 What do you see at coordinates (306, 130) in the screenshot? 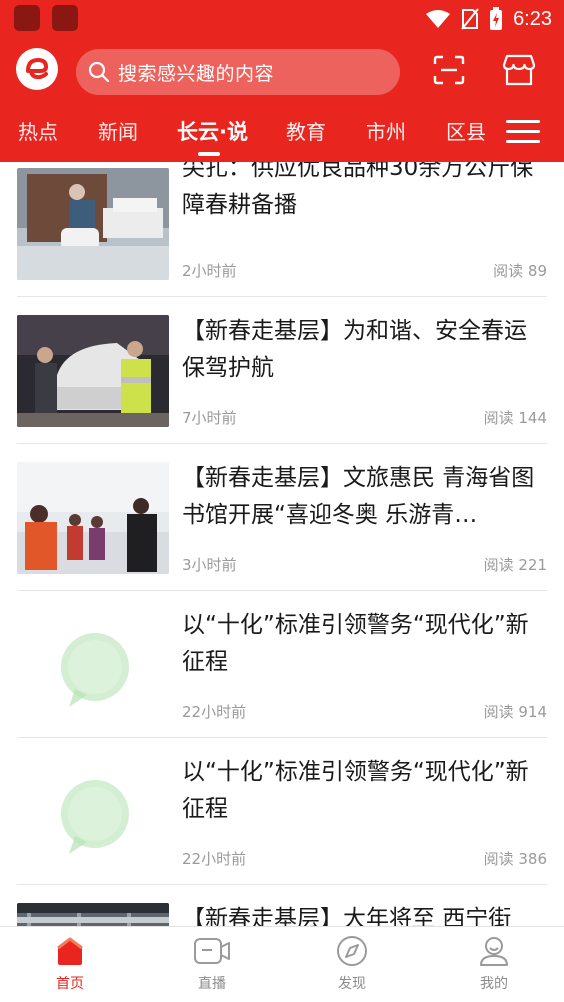
I see `tab-education: 教育` at bounding box center [306, 130].